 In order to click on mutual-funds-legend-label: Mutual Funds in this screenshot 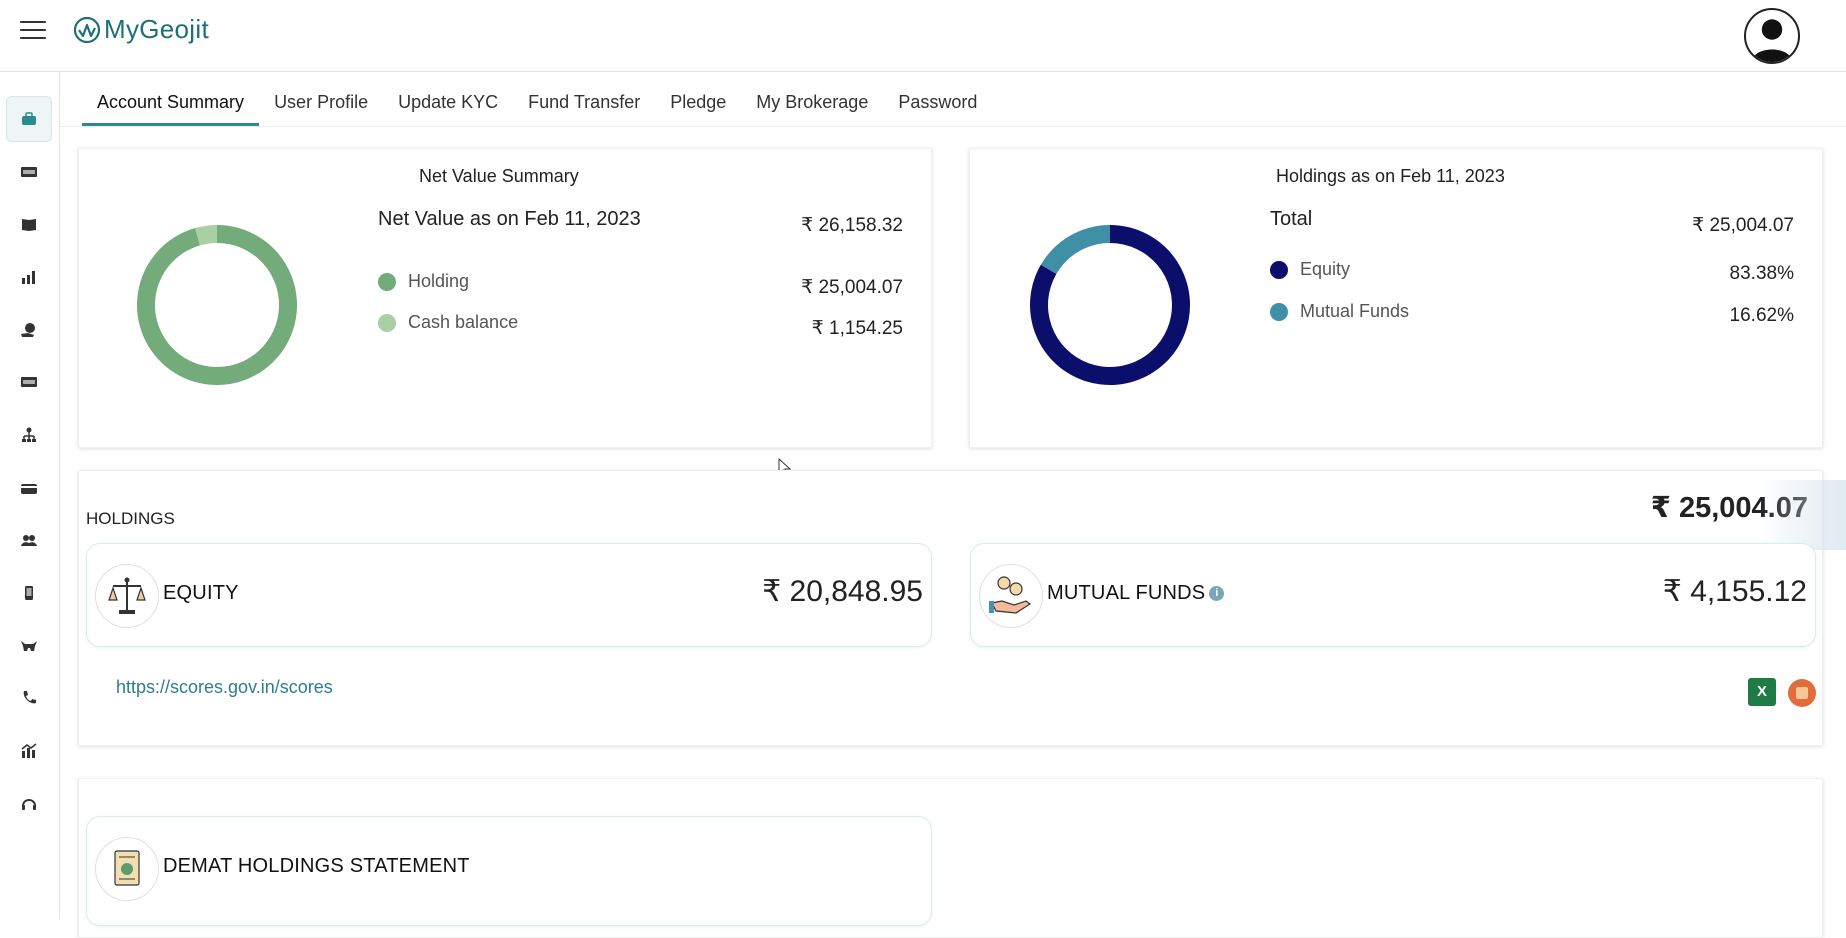, I will do `click(1355, 311)`.